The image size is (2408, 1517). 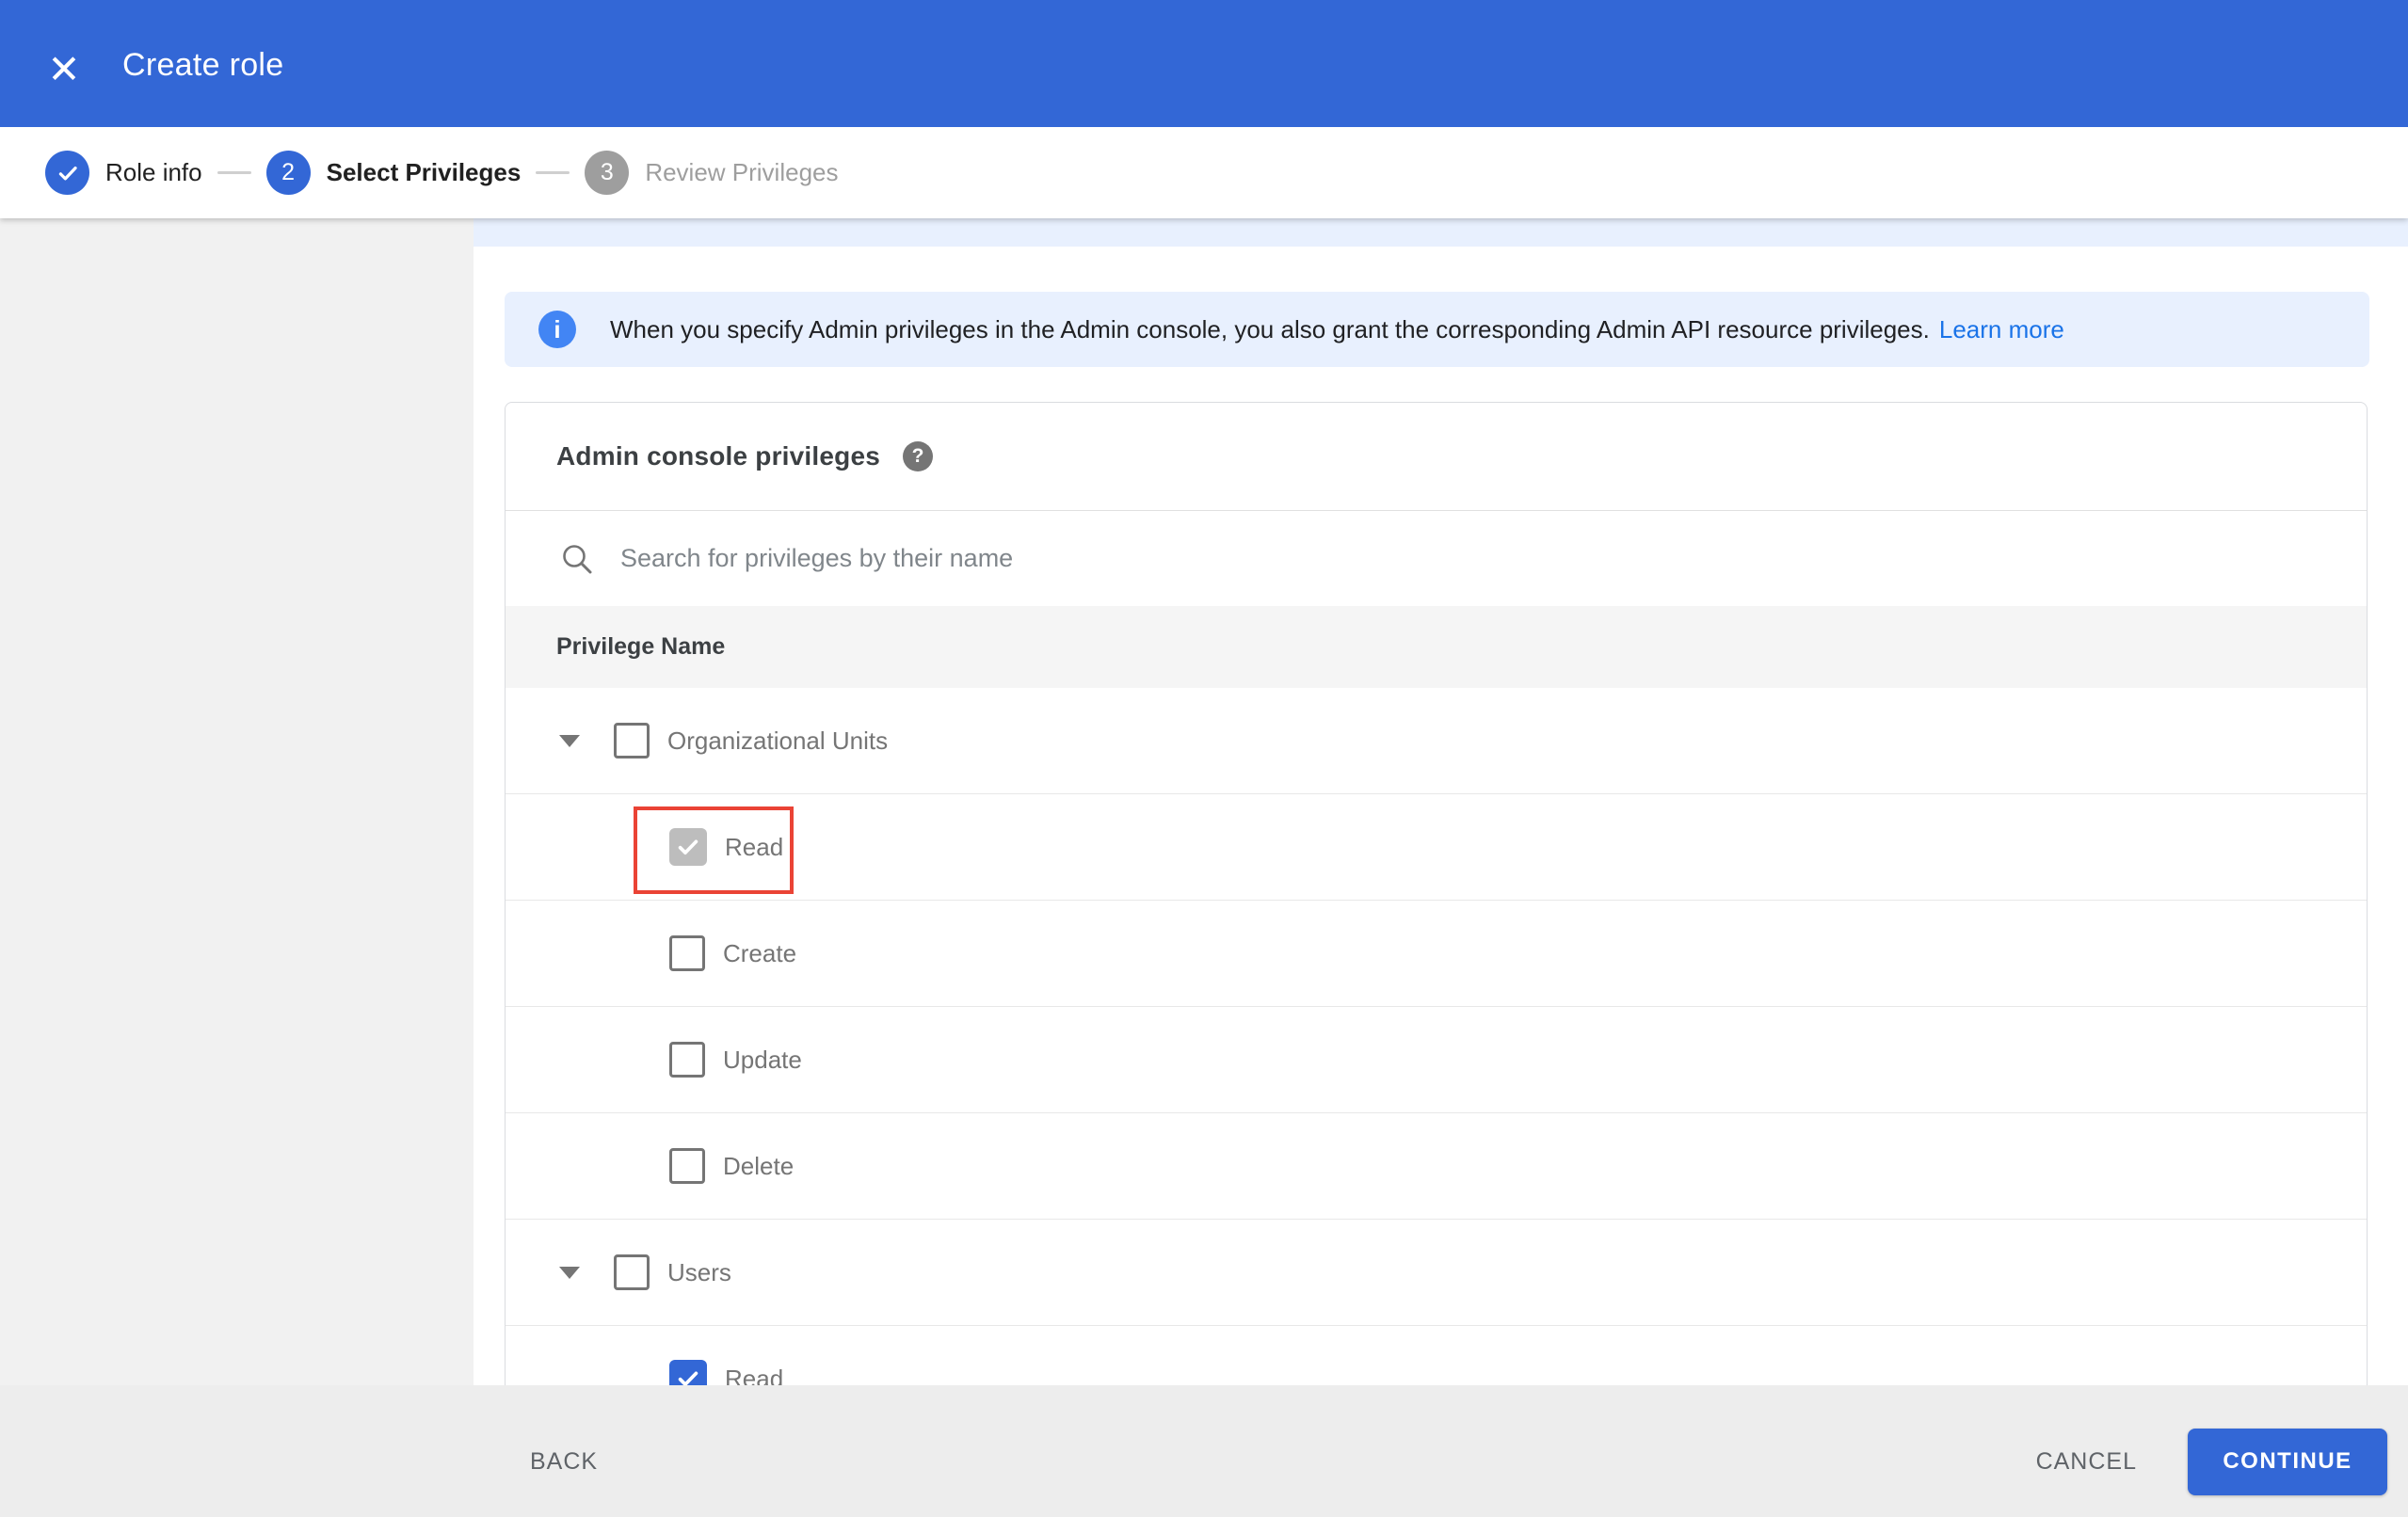 I want to click on row-organizational-units: Organizational Units, so click(x=1437, y=741).